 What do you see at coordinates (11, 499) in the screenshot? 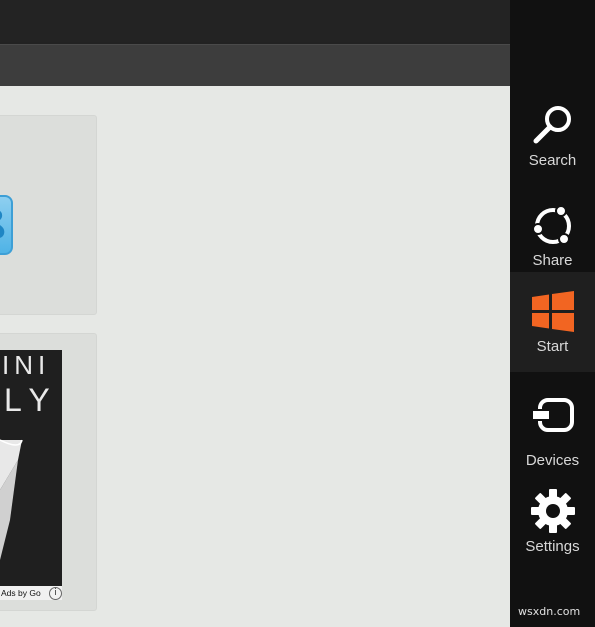
I see `ad-artwork` at bounding box center [11, 499].